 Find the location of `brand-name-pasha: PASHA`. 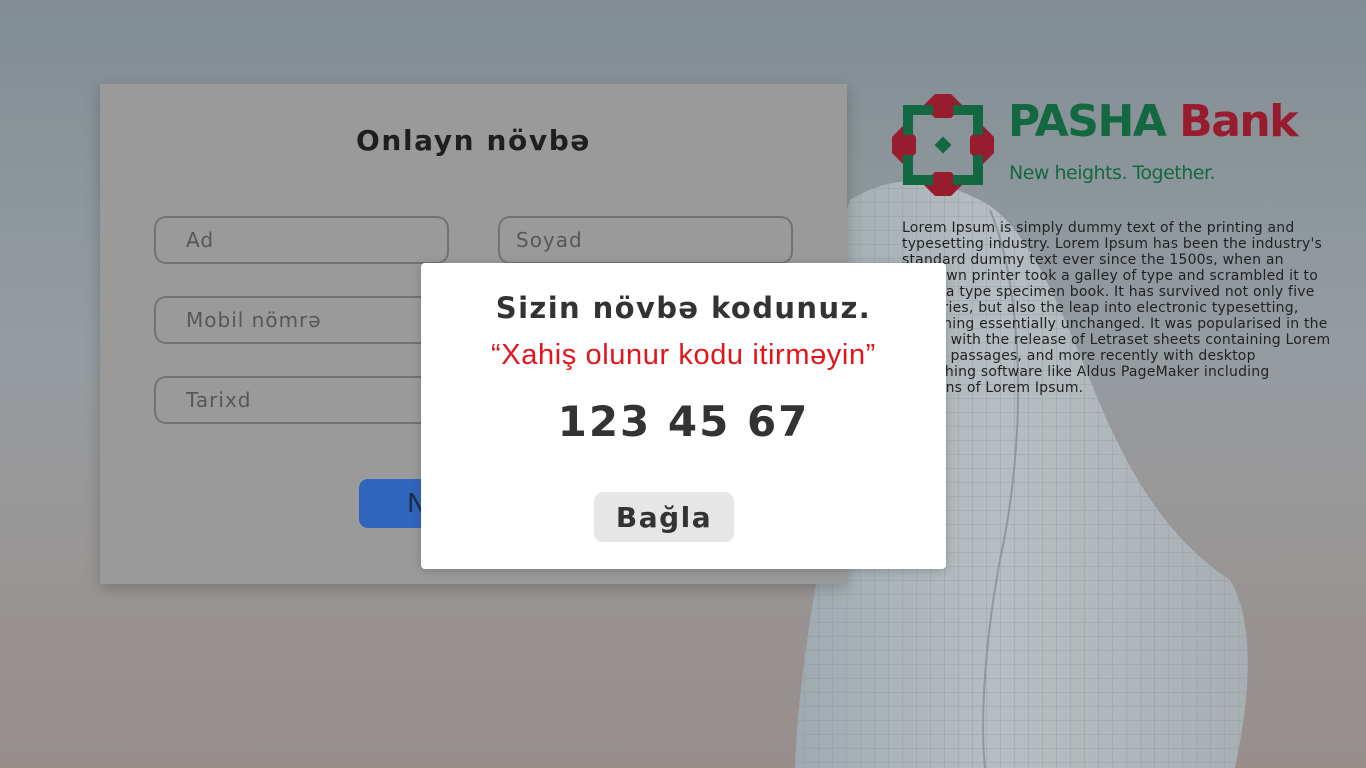

brand-name-pasha: PASHA is located at coordinates (1087, 121).